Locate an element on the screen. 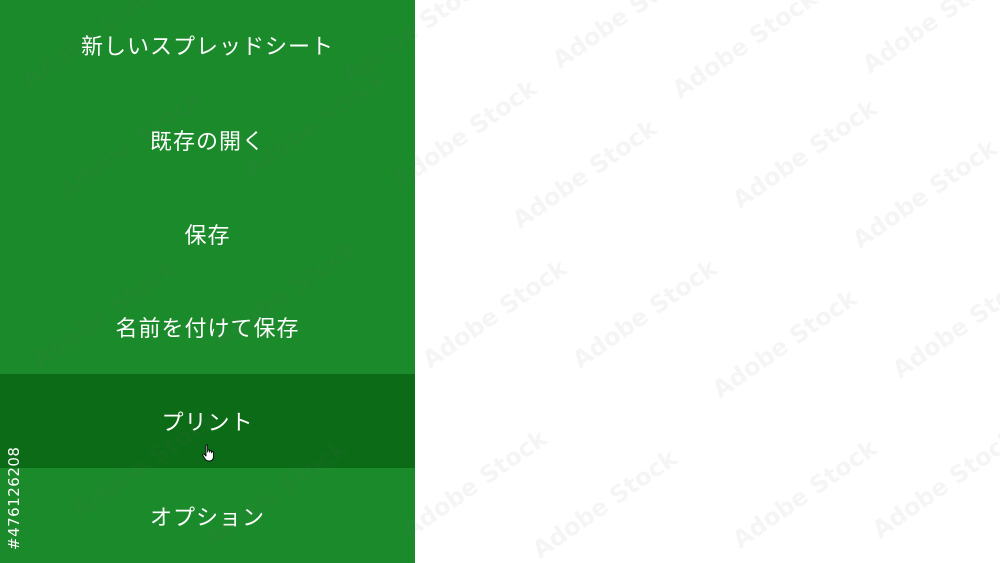  menu-item-label: オプション is located at coordinates (207, 518).